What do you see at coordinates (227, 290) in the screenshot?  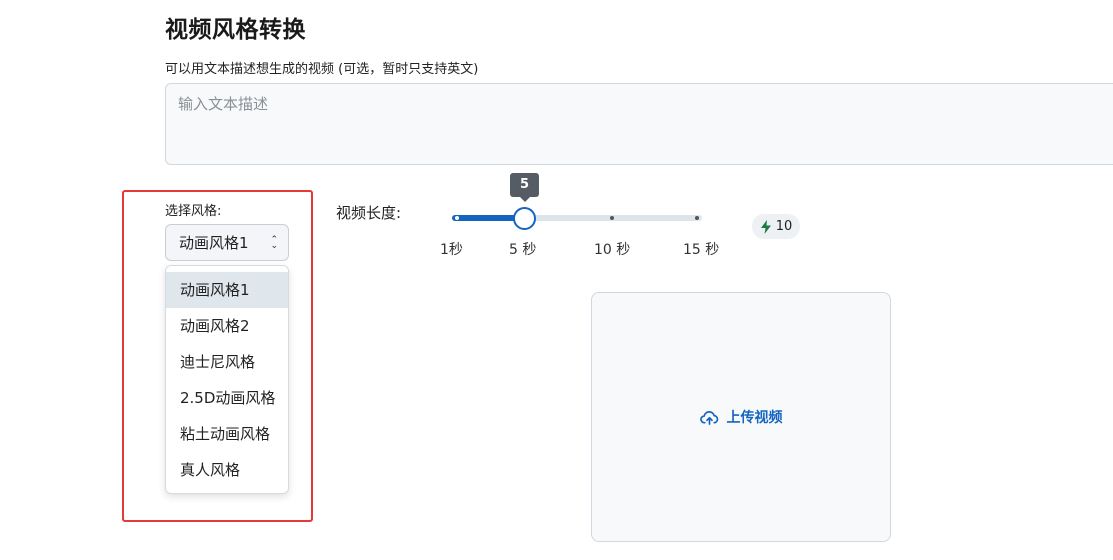 I see `dropdown-item: 动画风格1` at bounding box center [227, 290].